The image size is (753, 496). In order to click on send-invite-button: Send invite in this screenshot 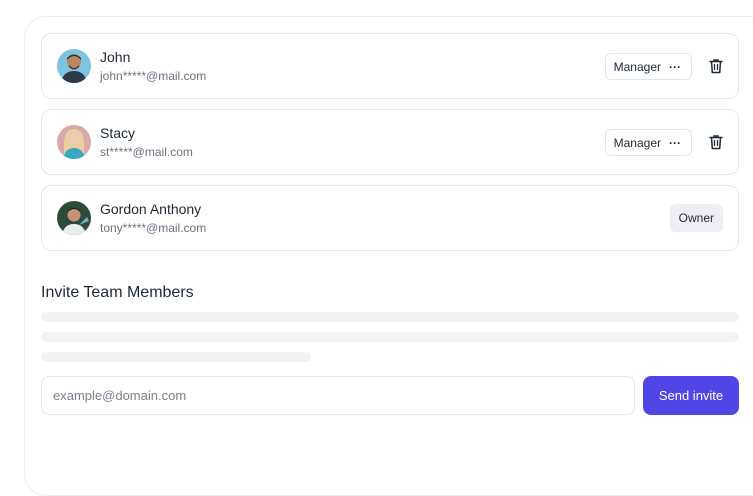, I will do `click(691, 395)`.